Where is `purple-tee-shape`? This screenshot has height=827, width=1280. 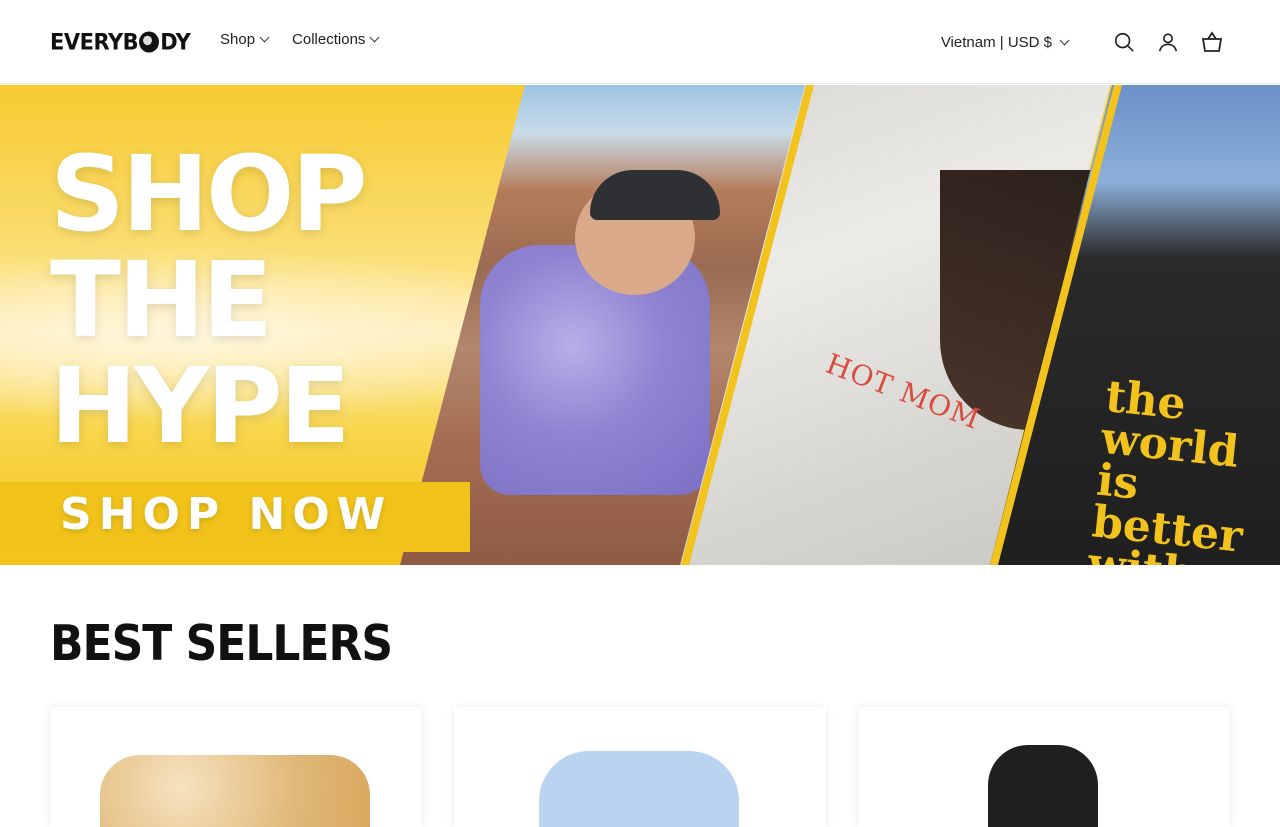 purple-tee-shape is located at coordinates (595, 370).